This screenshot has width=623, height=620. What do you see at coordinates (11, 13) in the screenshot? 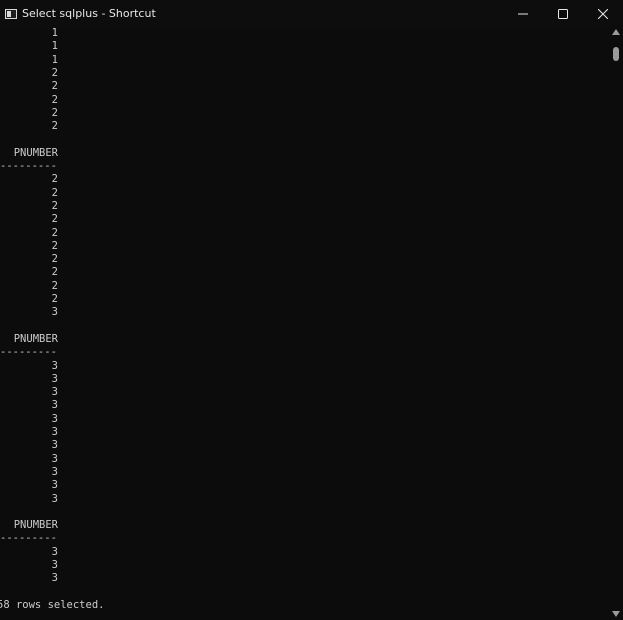
I see `console-app-icon` at bounding box center [11, 13].